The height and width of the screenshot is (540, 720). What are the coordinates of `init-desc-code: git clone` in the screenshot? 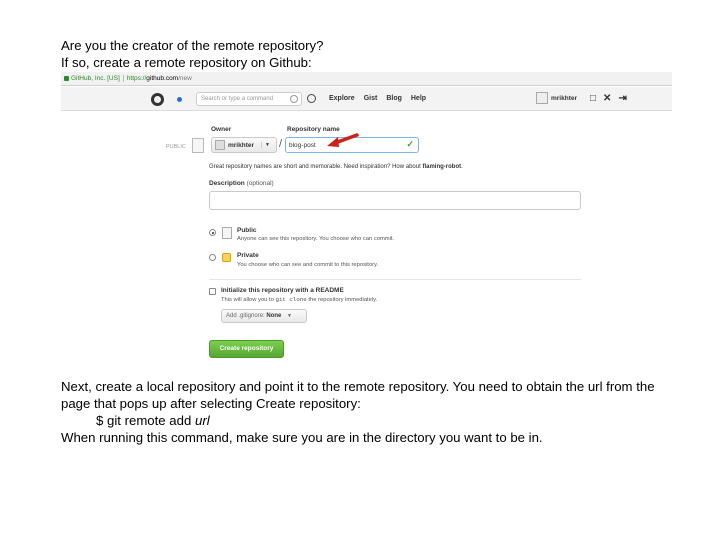 It's located at (291, 299).